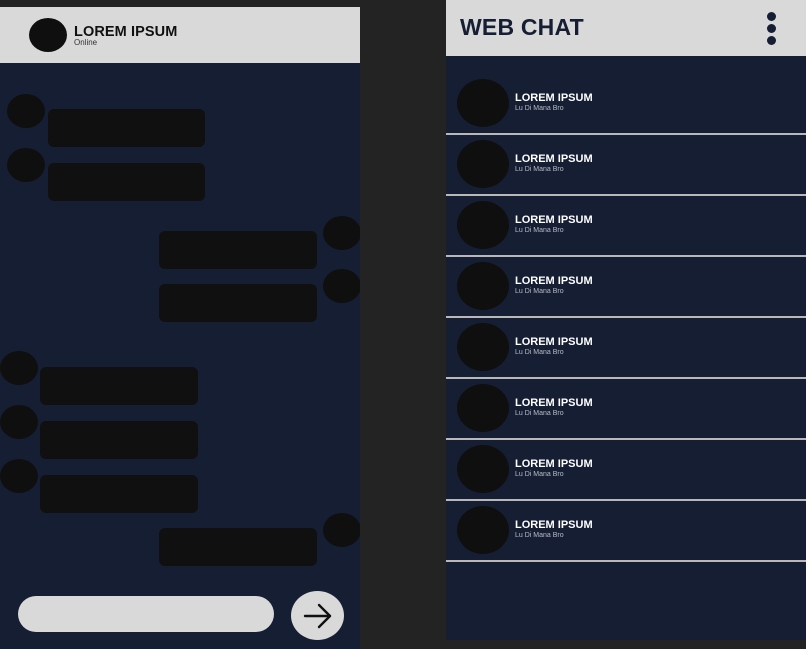 The height and width of the screenshot is (649, 806). I want to click on arrow-right-icon, so click(317, 615).